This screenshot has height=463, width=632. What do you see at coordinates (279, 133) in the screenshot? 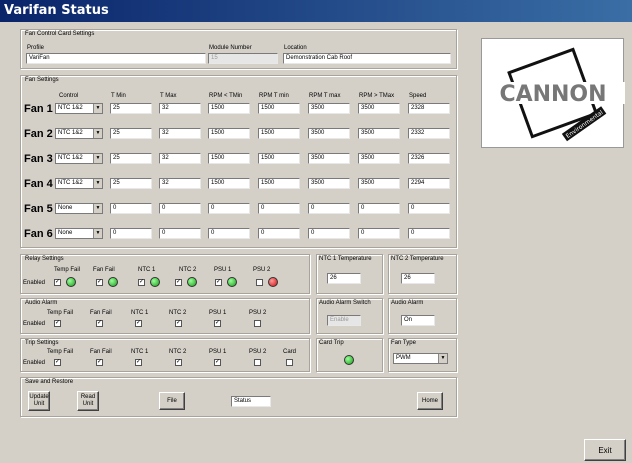
I see `fan-2-rpm-tmin: 1500` at bounding box center [279, 133].